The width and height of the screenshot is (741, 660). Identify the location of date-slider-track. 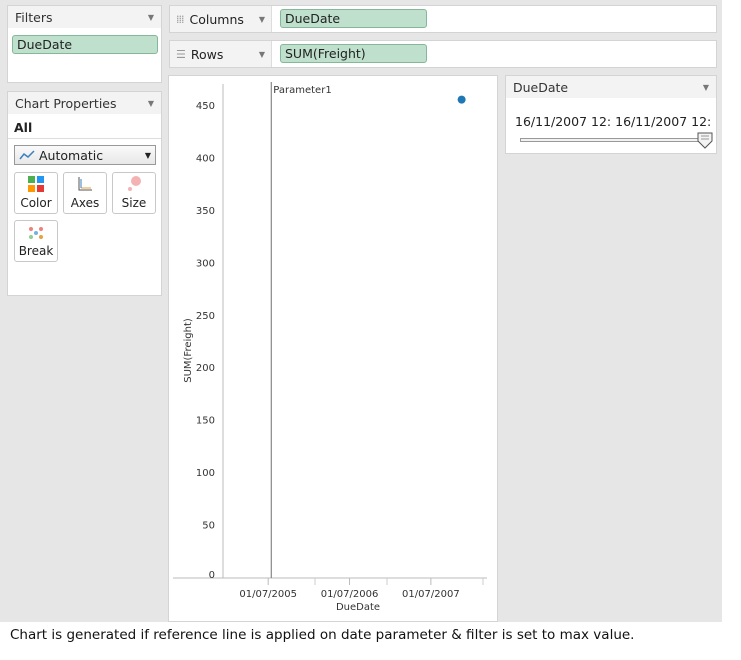
(615, 140).